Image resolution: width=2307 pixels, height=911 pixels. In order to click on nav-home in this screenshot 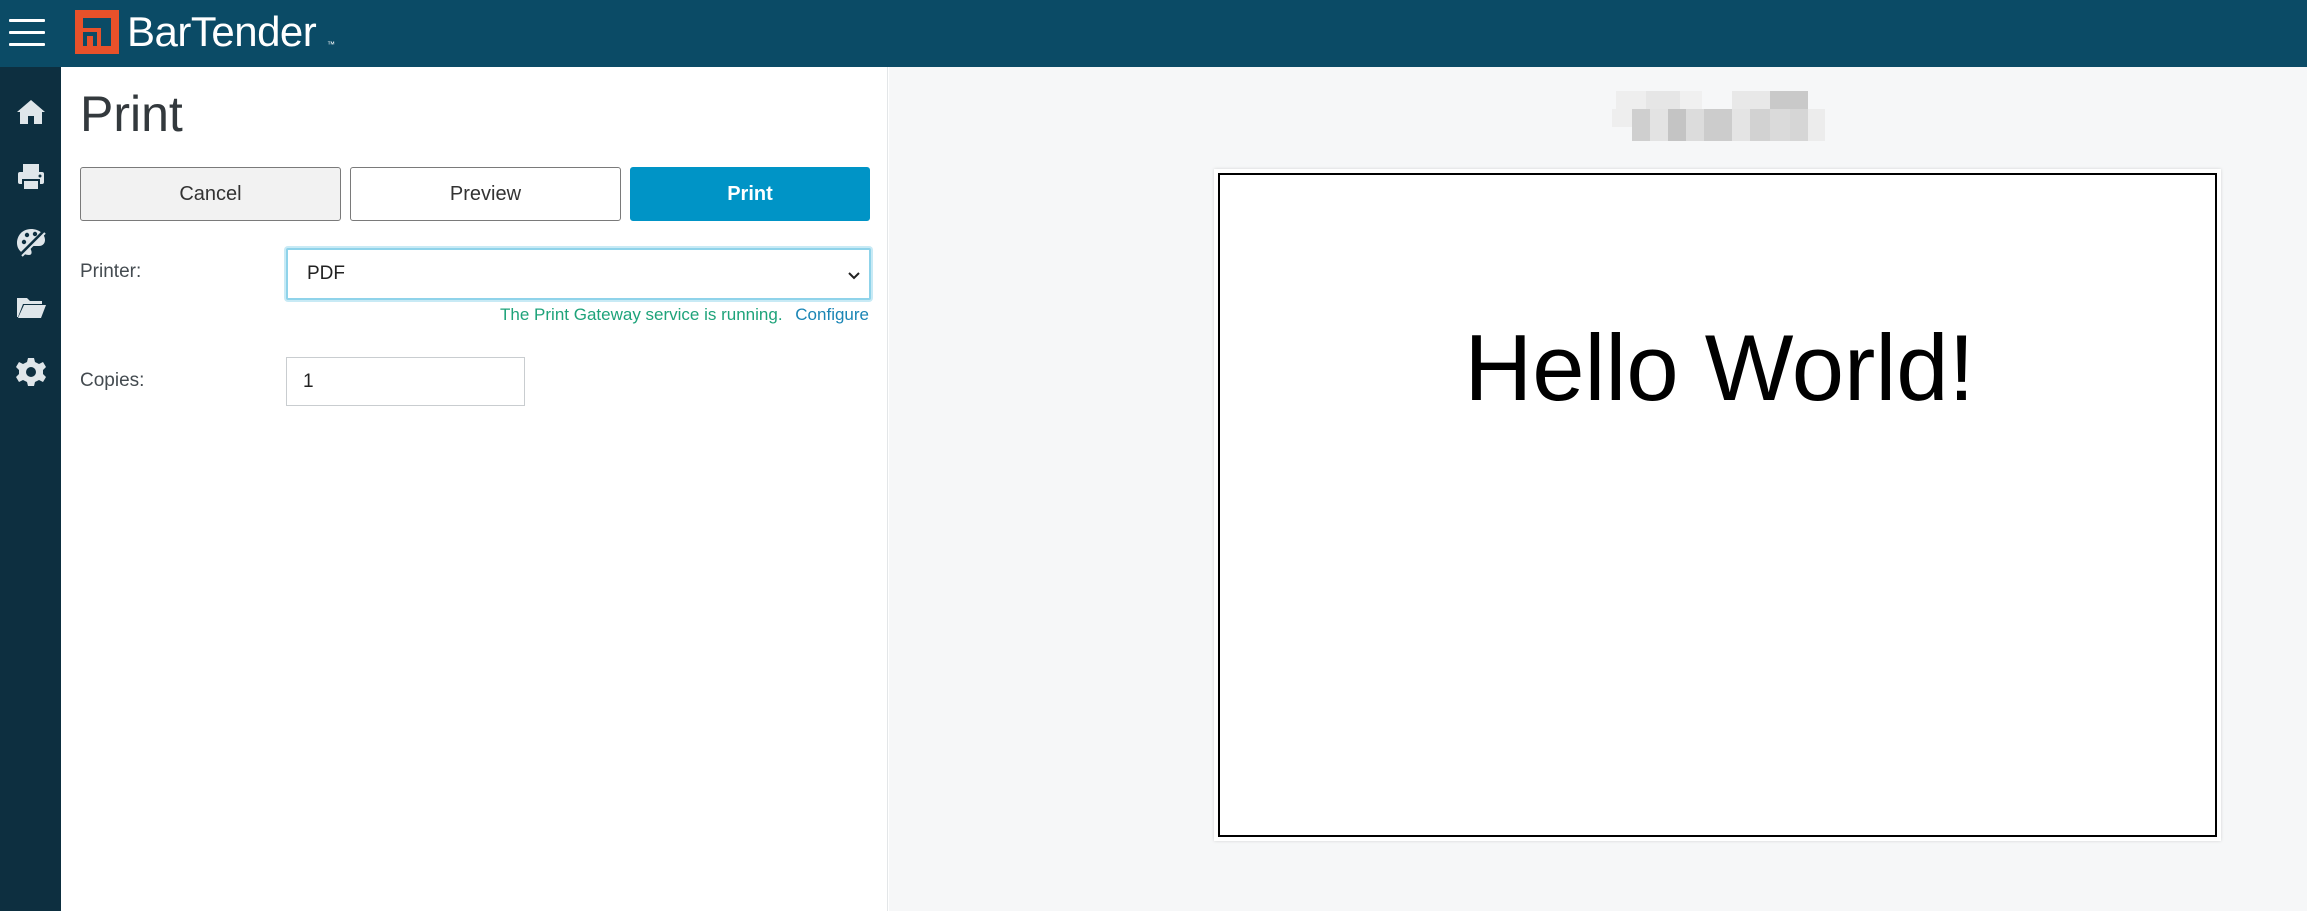, I will do `click(30, 112)`.